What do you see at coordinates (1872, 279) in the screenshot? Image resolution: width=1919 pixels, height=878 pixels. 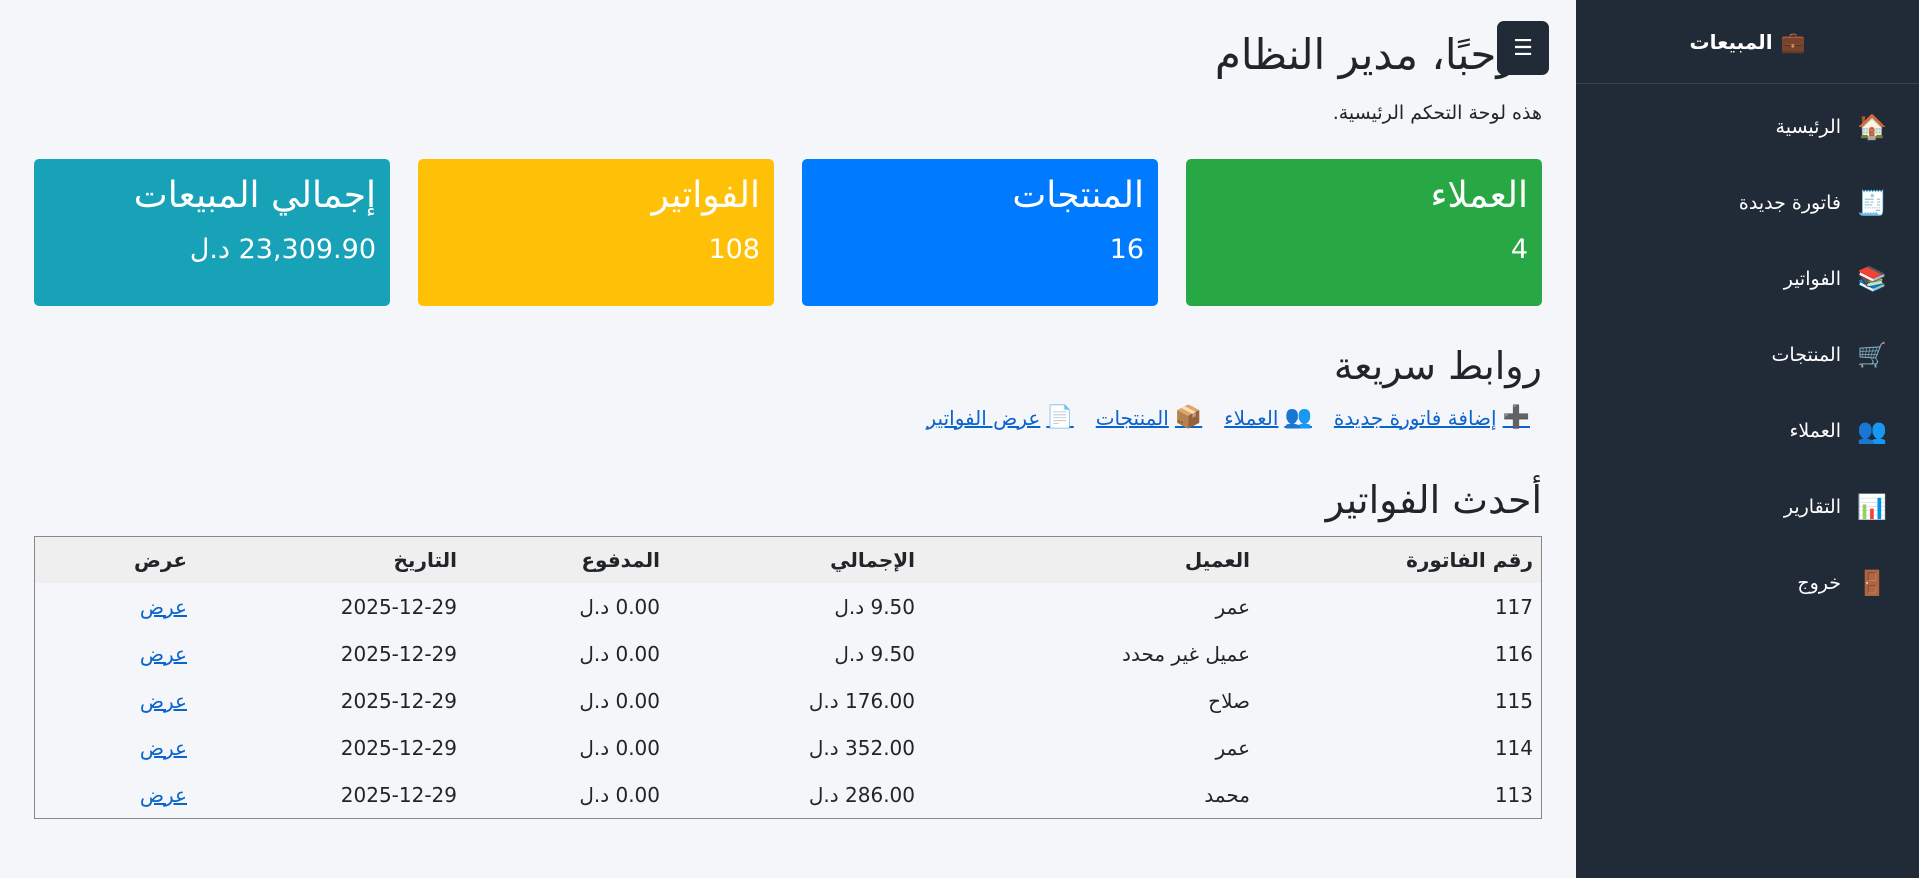 I see `books-icon: 📚` at bounding box center [1872, 279].